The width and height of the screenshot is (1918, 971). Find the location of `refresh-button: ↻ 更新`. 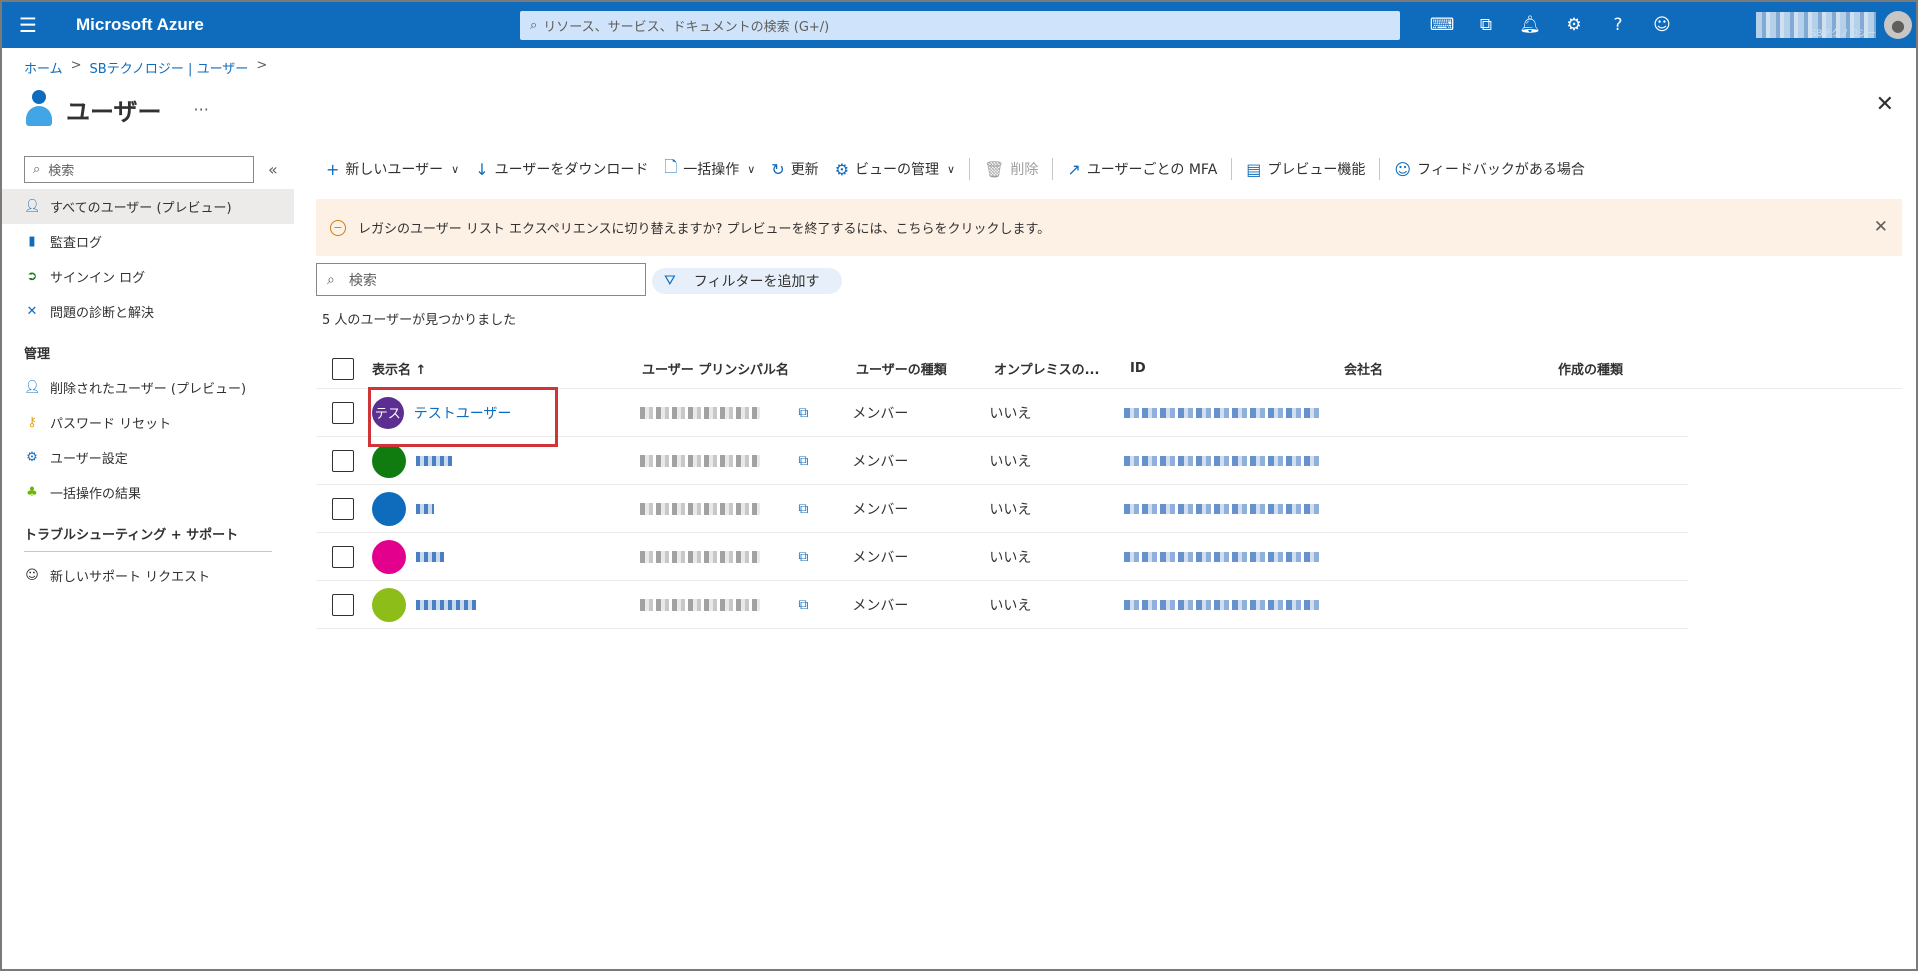

refresh-button: ↻ 更新 is located at coordinates (794, 169).